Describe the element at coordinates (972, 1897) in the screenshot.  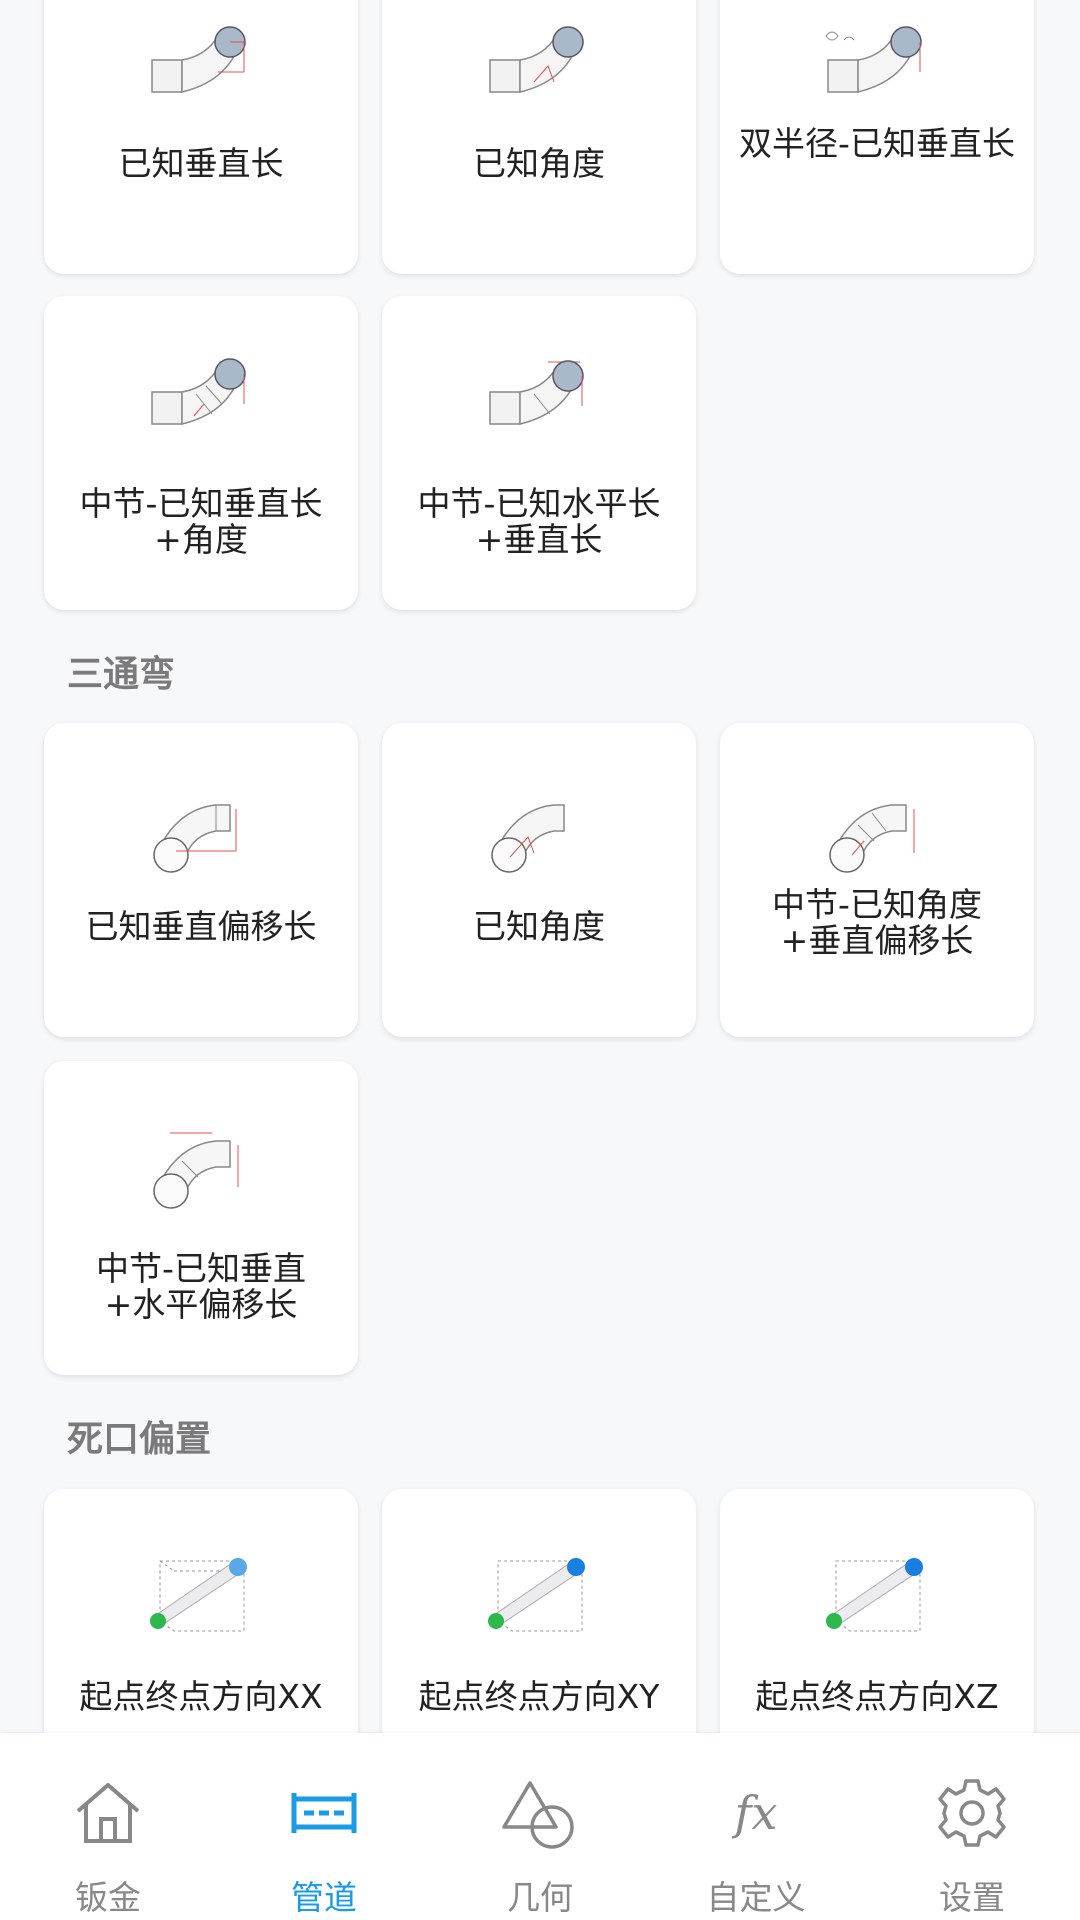
I see `tab-label: 设置` at that location.